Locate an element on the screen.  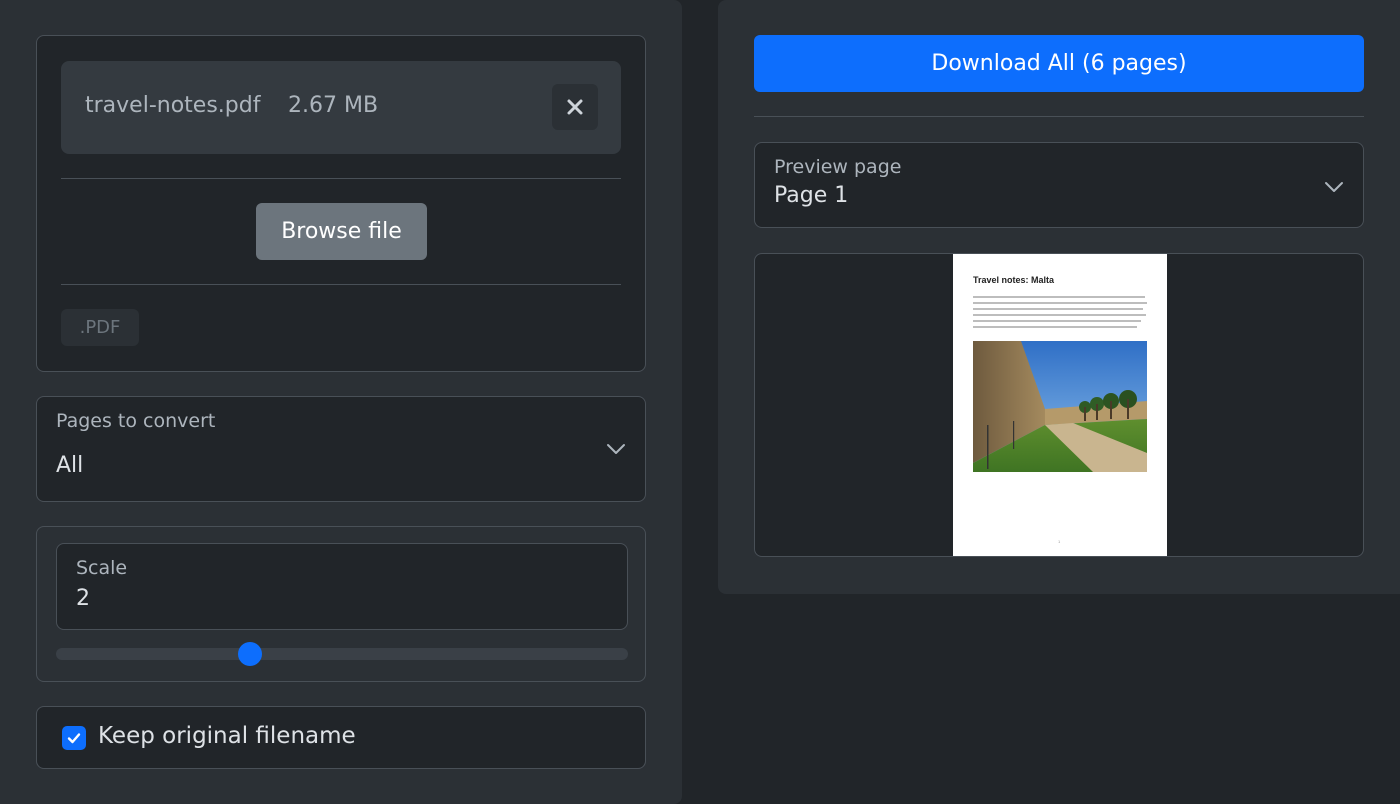
pdf-page-thumbnail: Travel notes: Malta 1 is located at coordinates (1060, 405).